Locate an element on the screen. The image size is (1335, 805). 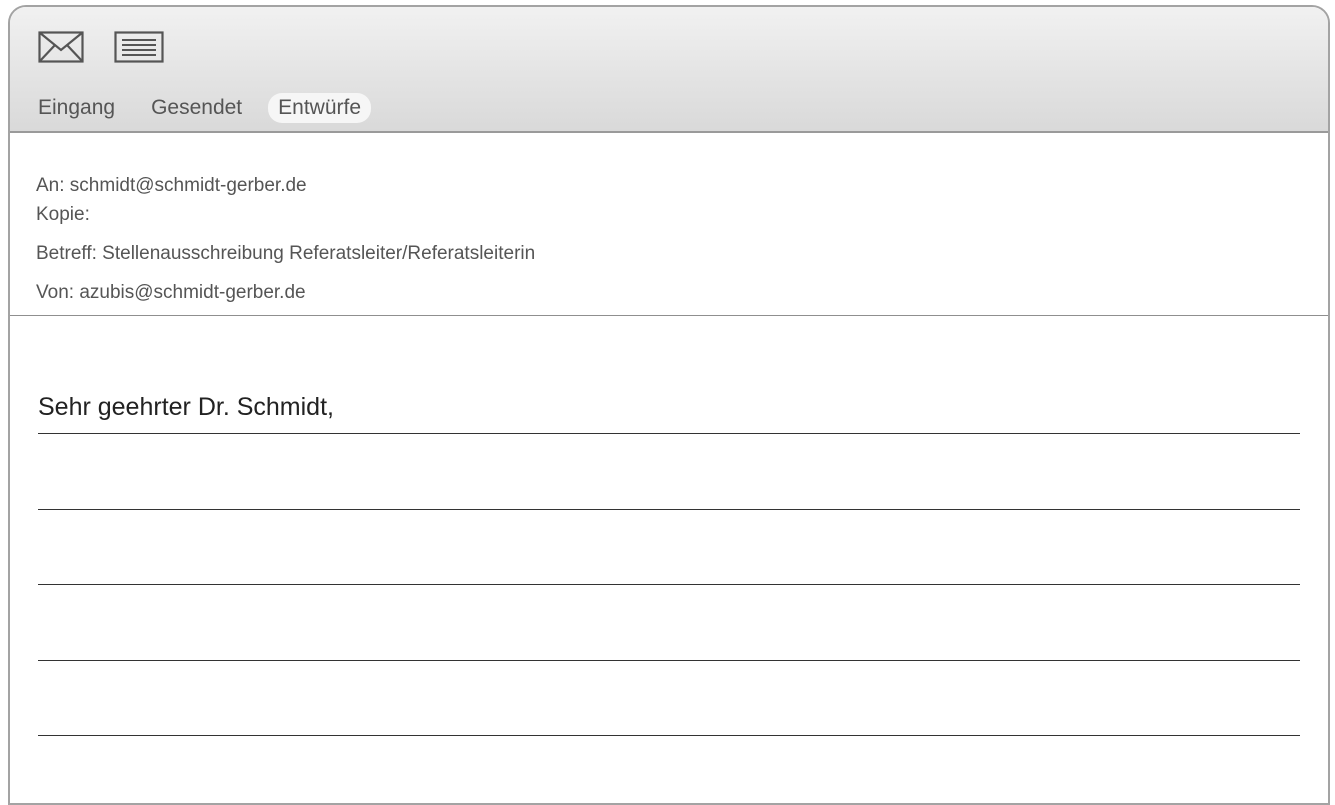
tab-drafts: Entwürfe is located at coordinates (320, 108).